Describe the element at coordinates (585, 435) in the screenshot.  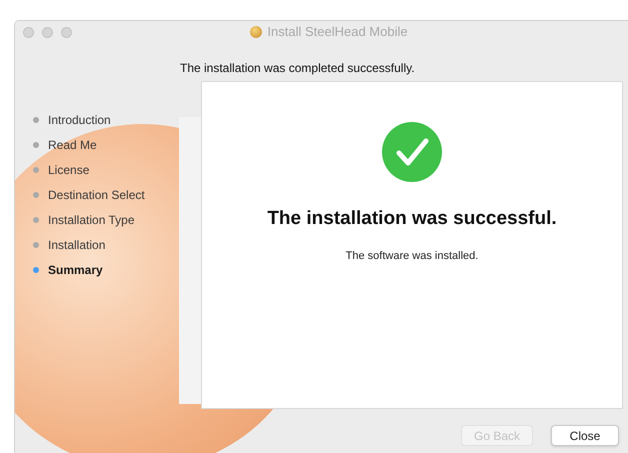
I see `push-button: Close` at that location.